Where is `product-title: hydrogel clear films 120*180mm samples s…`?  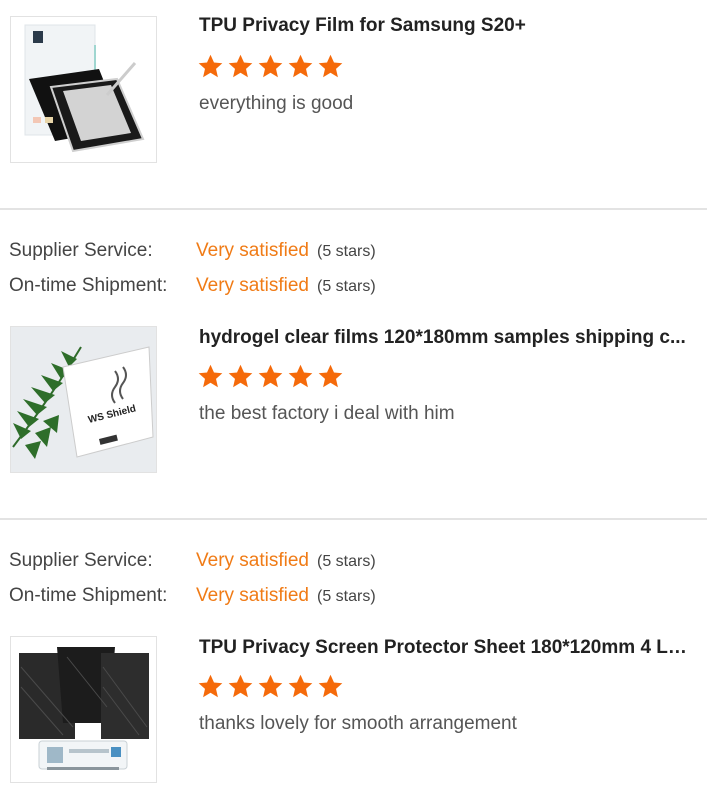 product-title: hydrogel clear films 120*180mm samples s… is located at coordinates (446, 338).